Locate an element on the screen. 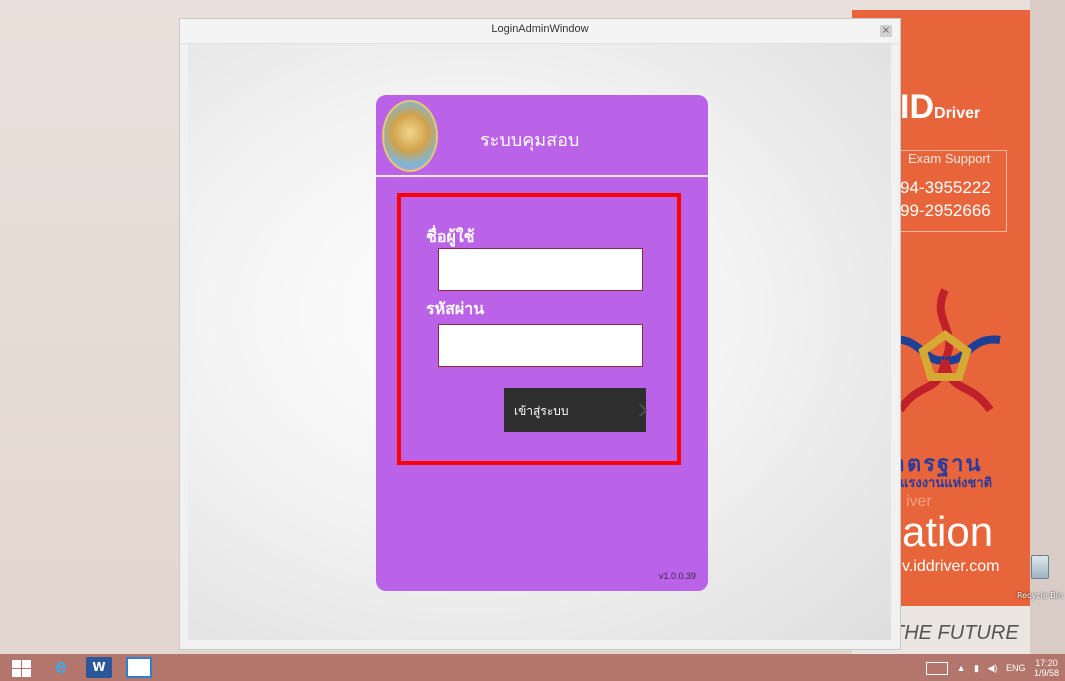 The image size is (1065, 681). department-seal-icon is located at coordinates (410, 136).